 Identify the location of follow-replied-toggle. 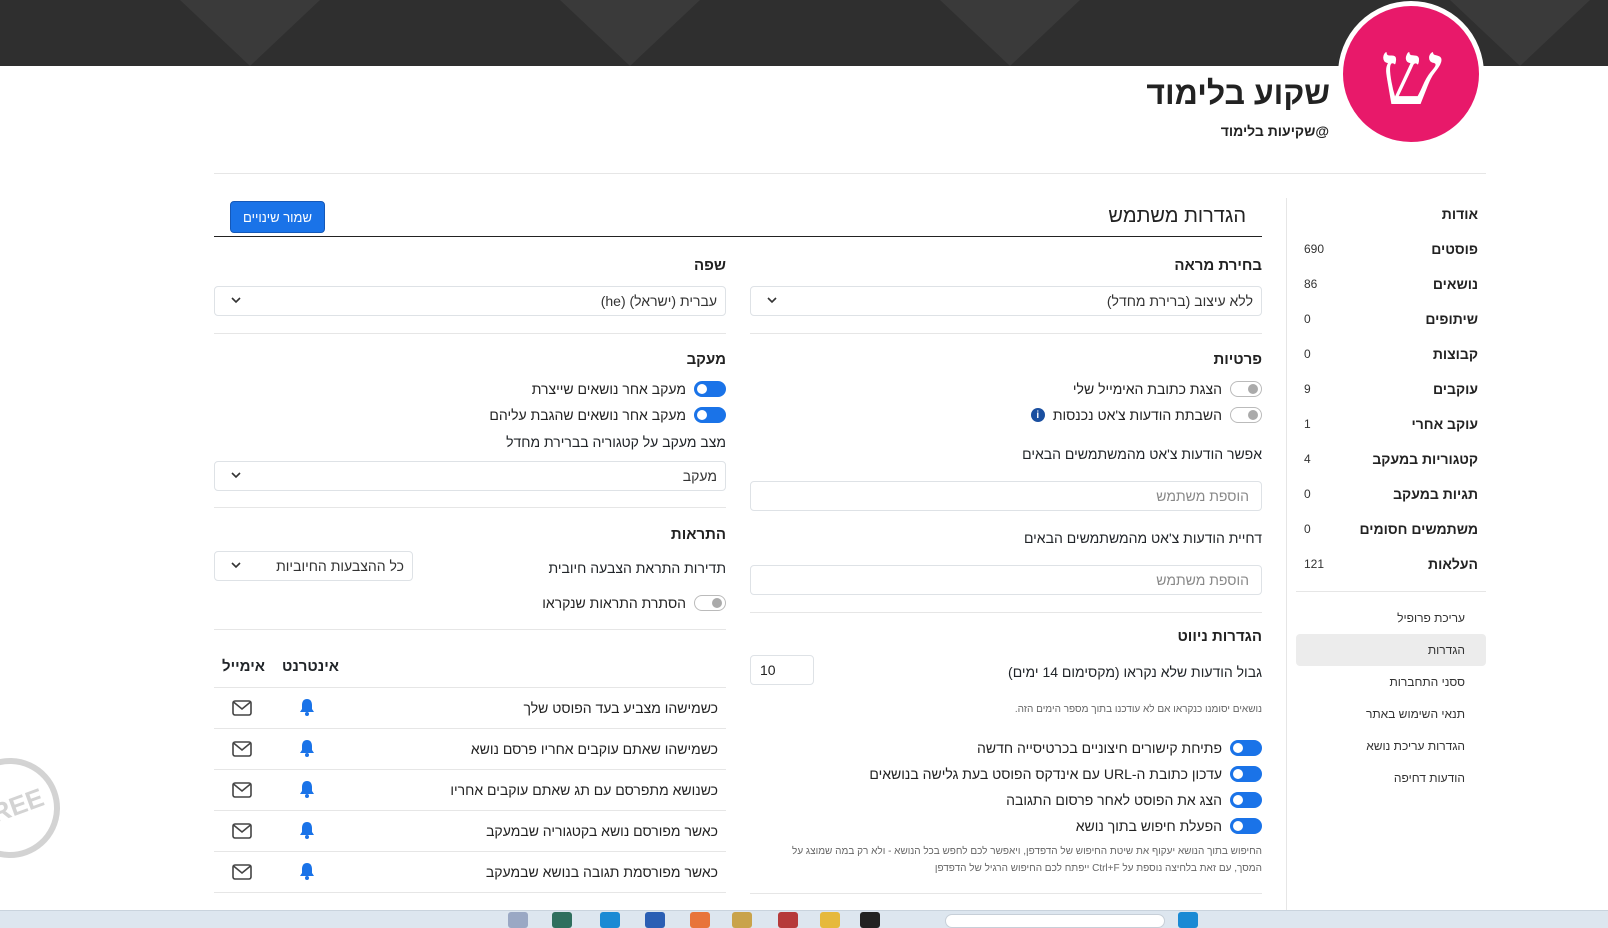
(710, 415).